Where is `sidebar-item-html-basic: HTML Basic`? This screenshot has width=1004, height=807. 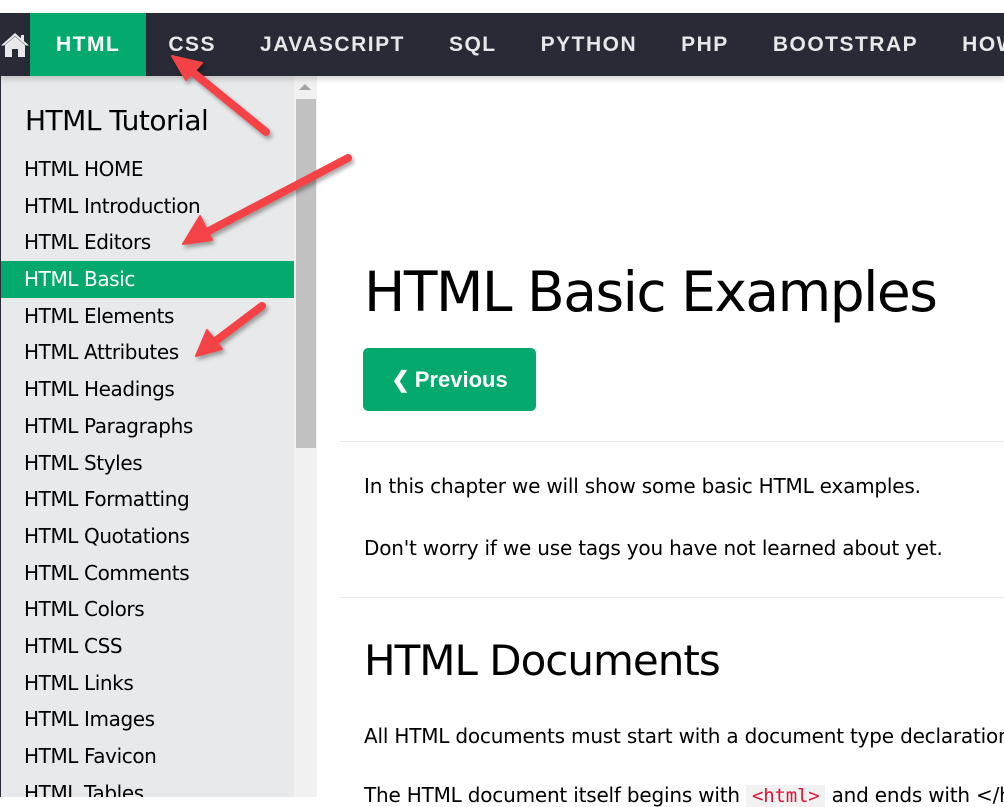 sidebar-item-html-basic: HTML Basic is located at coordinates (147, 279).